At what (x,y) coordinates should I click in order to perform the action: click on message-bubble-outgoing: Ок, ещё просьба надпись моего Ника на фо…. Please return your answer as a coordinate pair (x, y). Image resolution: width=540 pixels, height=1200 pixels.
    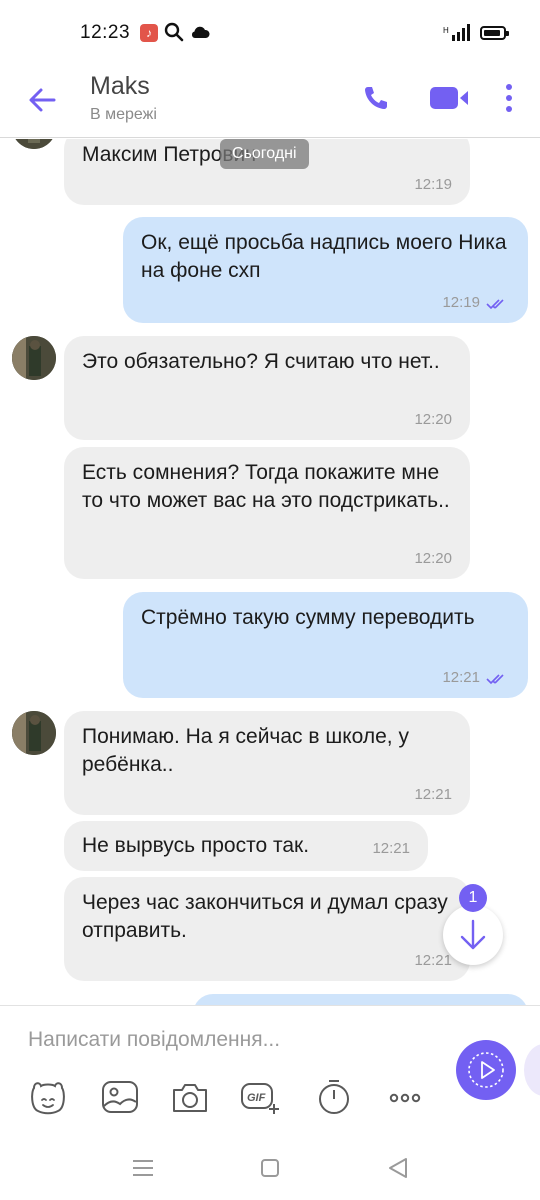
    Looking at the image, I should click on (325, 270).